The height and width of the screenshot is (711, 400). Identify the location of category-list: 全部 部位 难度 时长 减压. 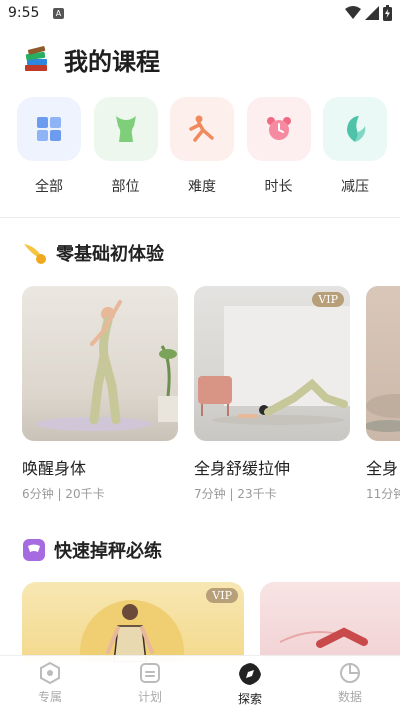
(202, 146).